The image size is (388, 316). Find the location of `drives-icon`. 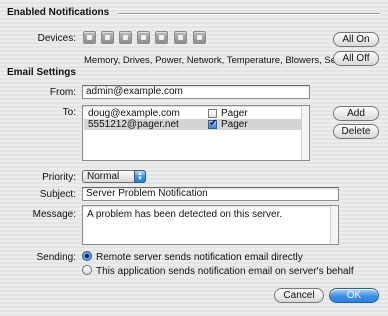

drives-icon is located at coordinates (107, 37).